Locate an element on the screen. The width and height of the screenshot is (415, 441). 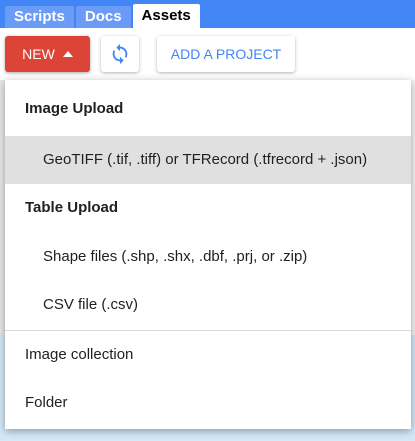
caret-up-icon is located at coordinates (67, 53).